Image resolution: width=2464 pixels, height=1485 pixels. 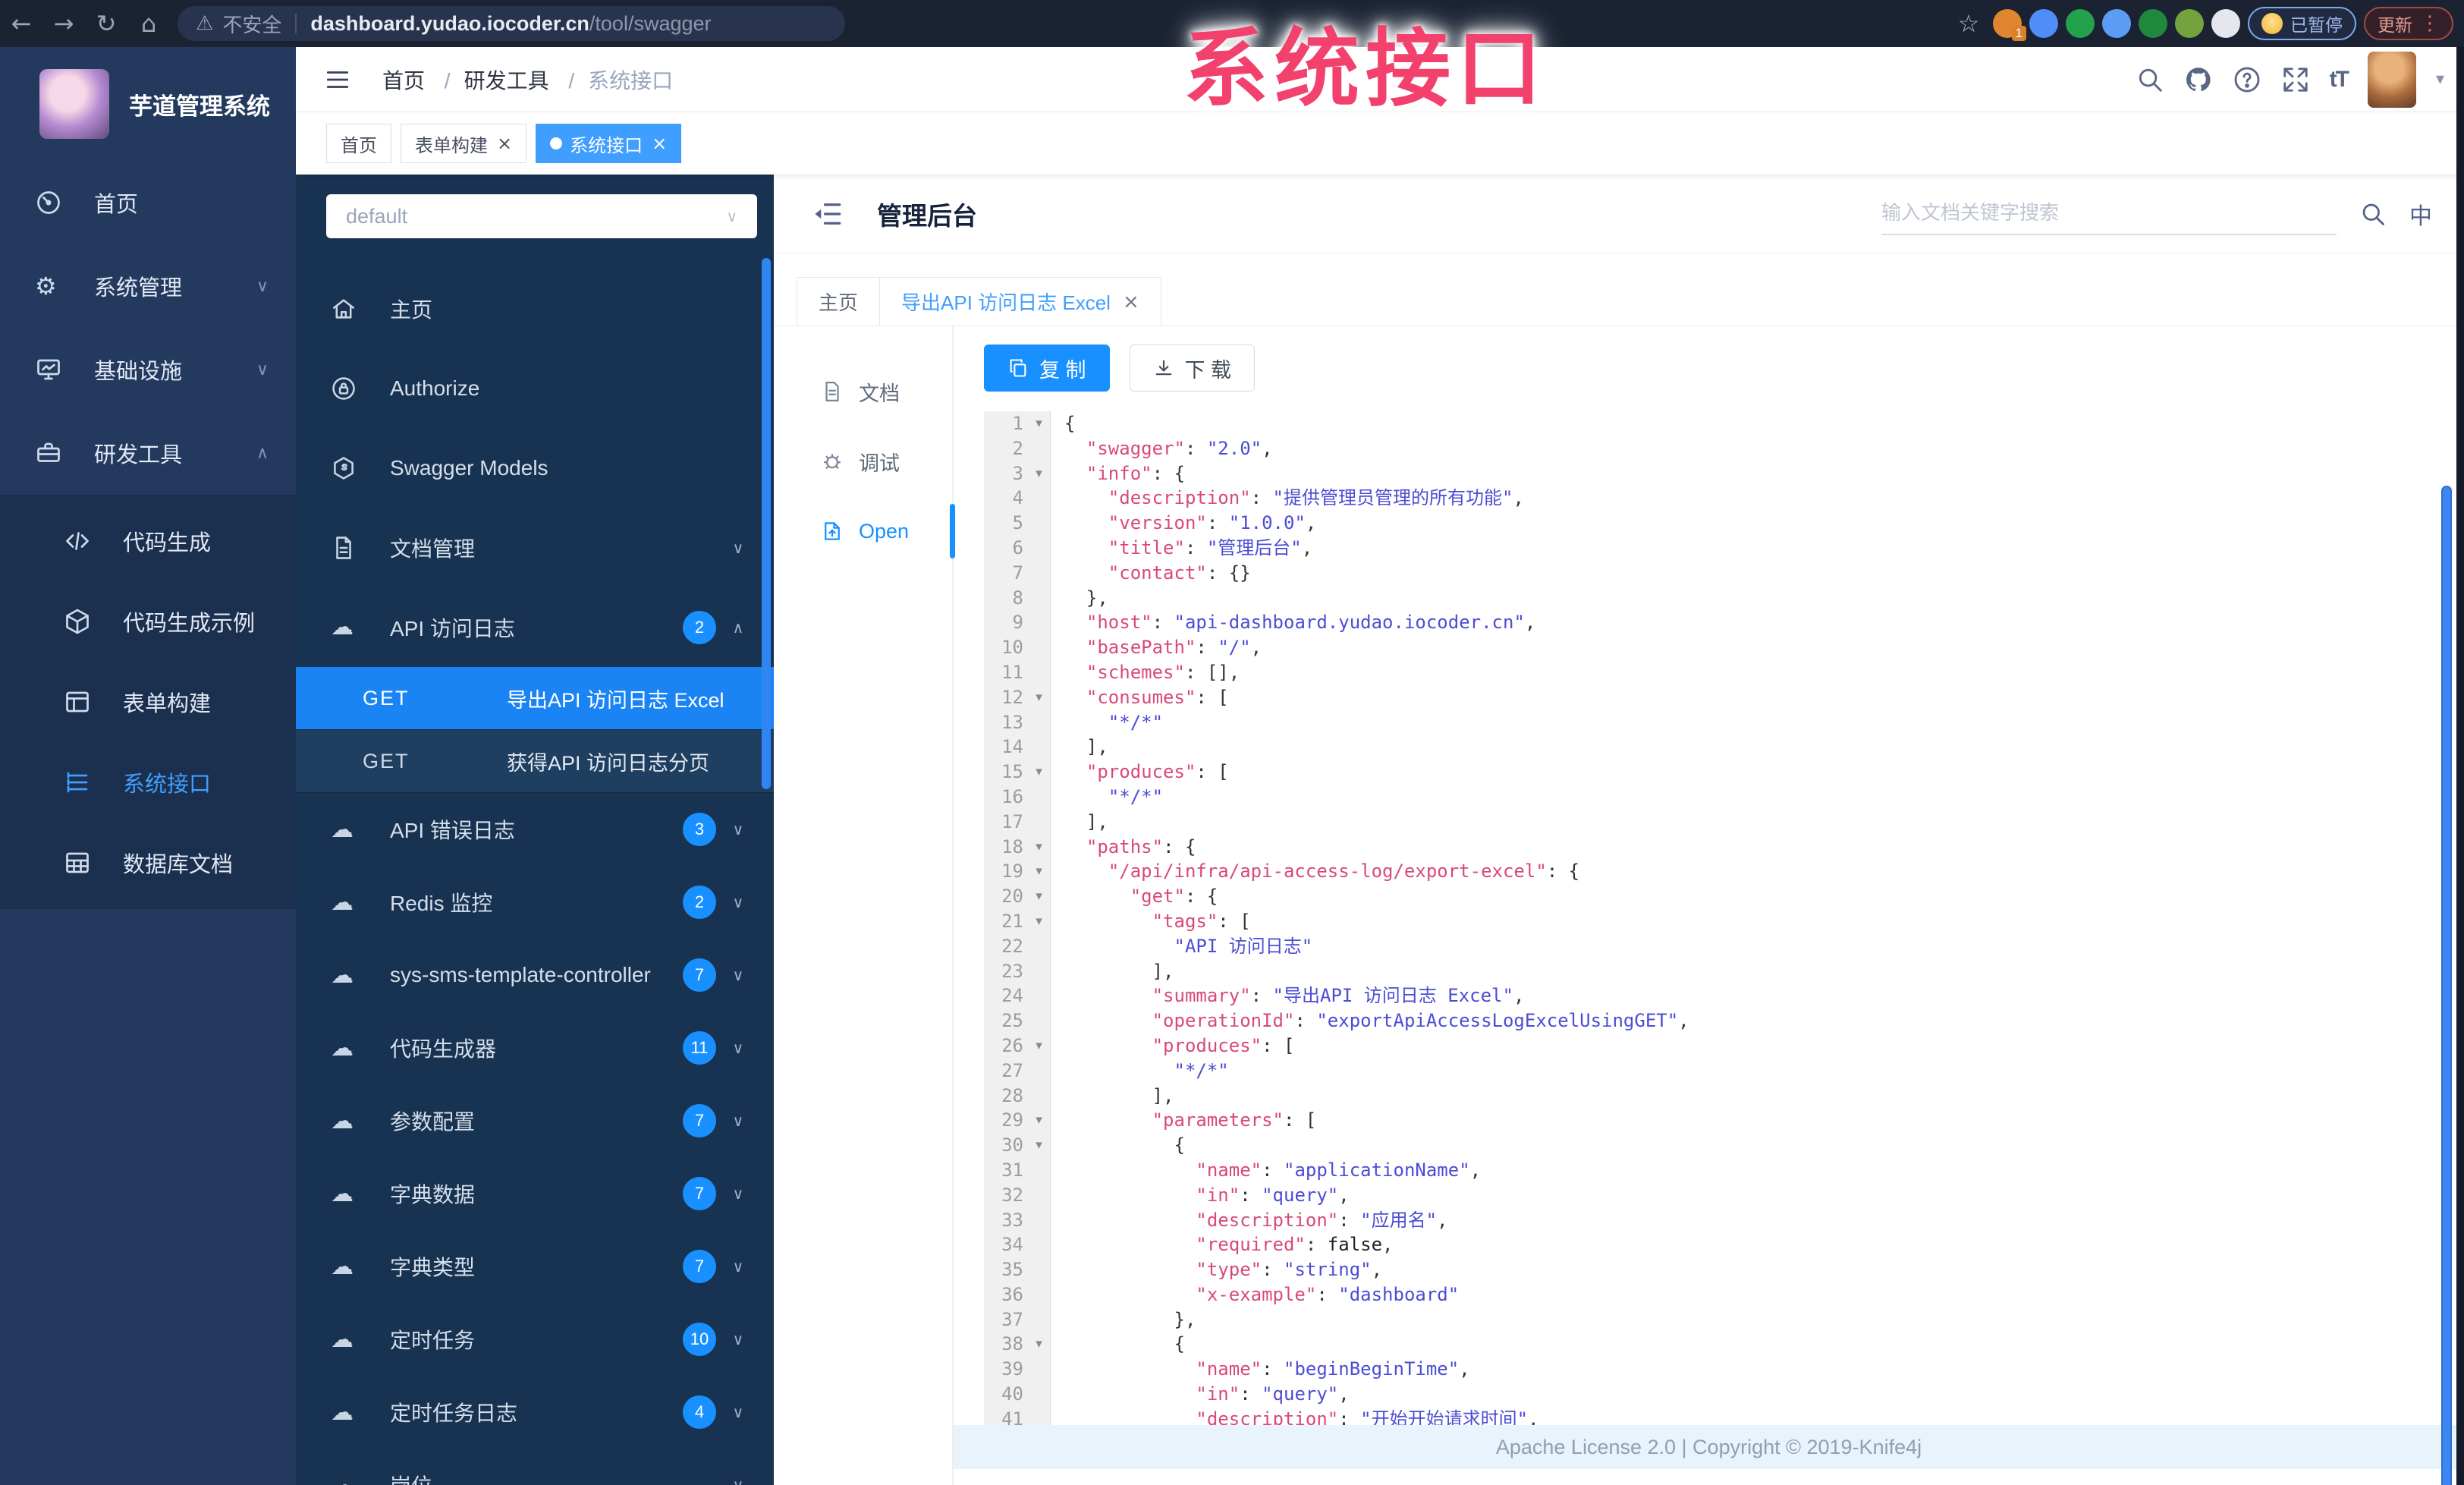 What do you see at coordinates (148, 782) in the screenshot?
I see `sidebar-subitem: 系统接口` at bounding box center [148, 782].